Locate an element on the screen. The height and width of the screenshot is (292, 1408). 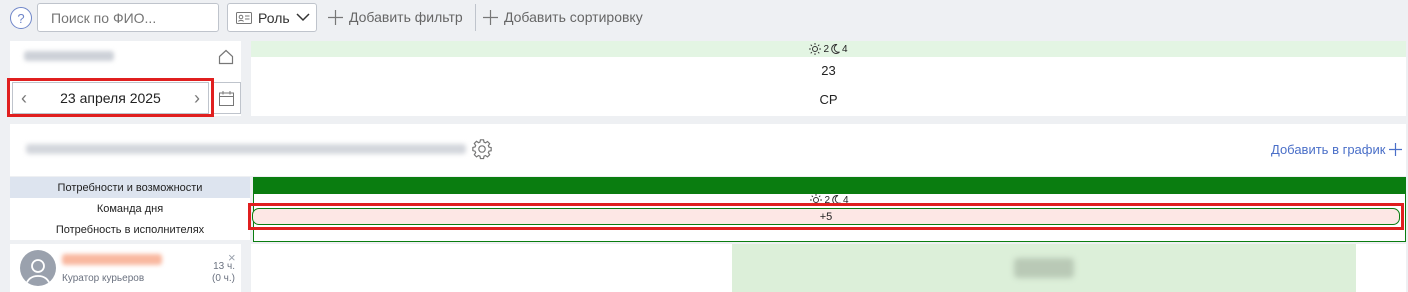
add-filter-button: Добавить фильтр is located at coordinates (395, 17).